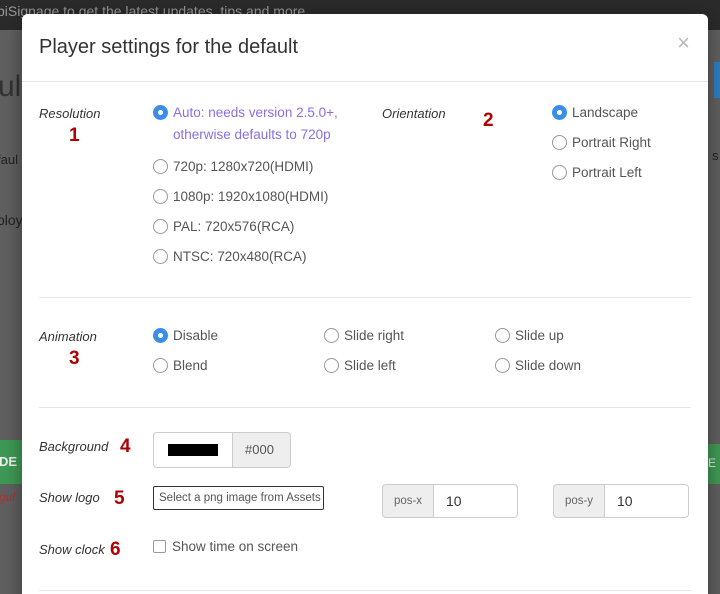  What do you see at coordinates (488, 120) in the screenshot?
I see `annotation-number-2: 2` at bounding box center [488, 120].